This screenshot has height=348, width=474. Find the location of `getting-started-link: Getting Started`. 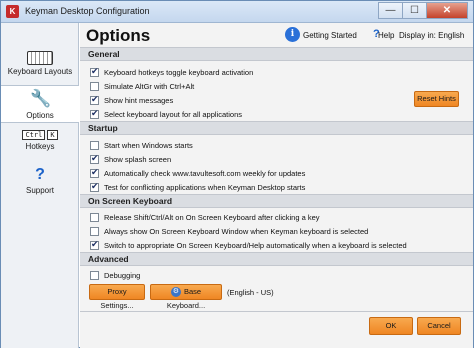

getting-started-link: Getting Started is located at coordinates (330, 35).